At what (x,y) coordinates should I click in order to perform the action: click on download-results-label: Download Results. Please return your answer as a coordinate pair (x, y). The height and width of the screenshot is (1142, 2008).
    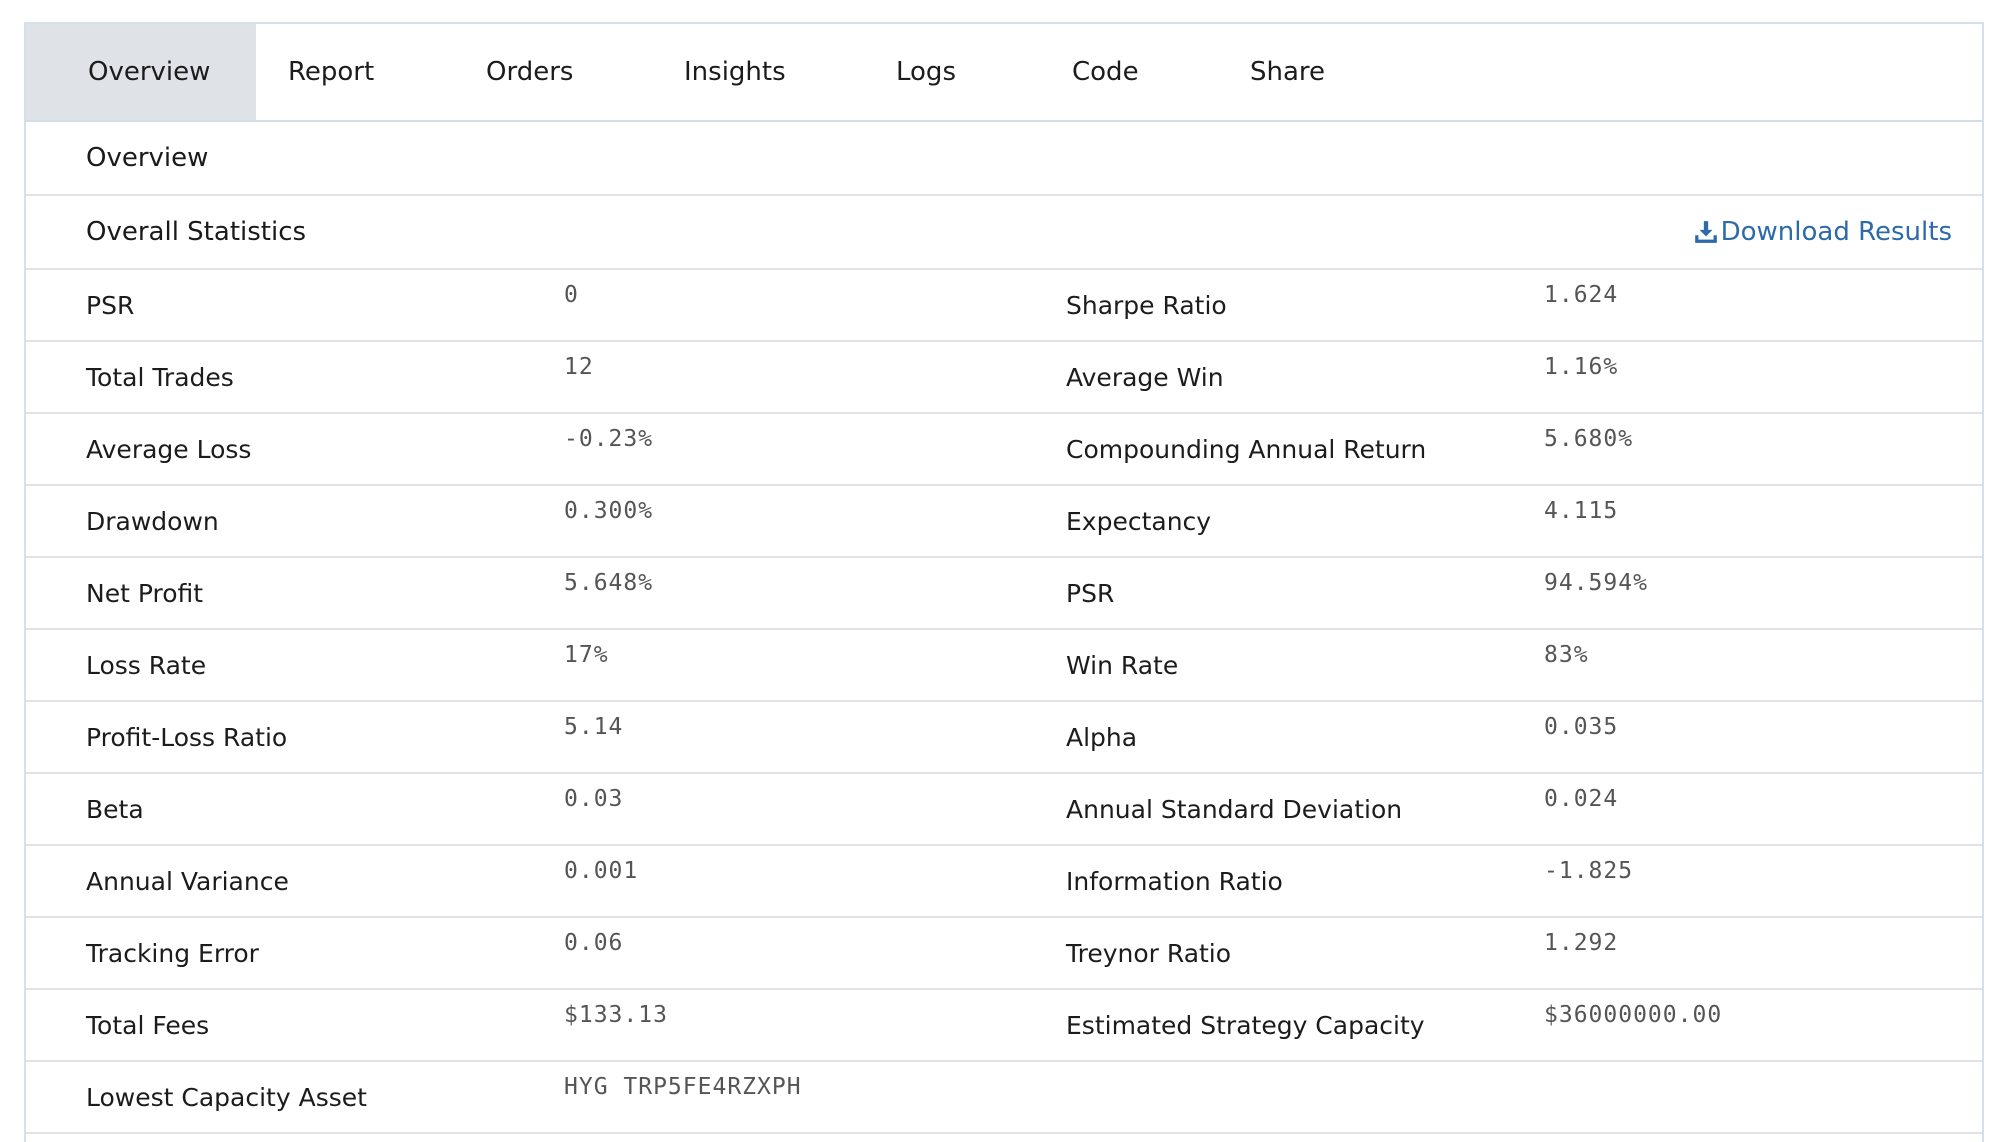
    Looking at the image, I should click on (1836, 232).